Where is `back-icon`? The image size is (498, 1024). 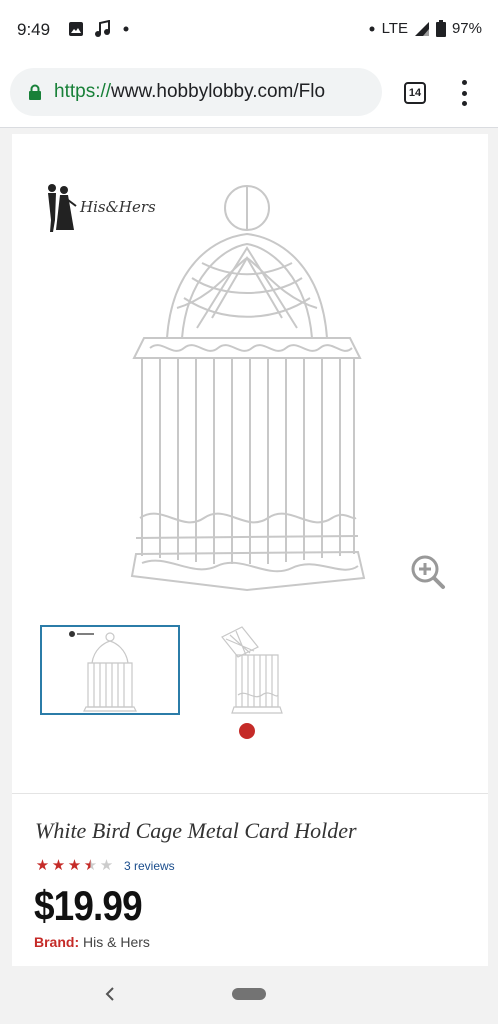
back-icon is located at coordinates (110, 994).